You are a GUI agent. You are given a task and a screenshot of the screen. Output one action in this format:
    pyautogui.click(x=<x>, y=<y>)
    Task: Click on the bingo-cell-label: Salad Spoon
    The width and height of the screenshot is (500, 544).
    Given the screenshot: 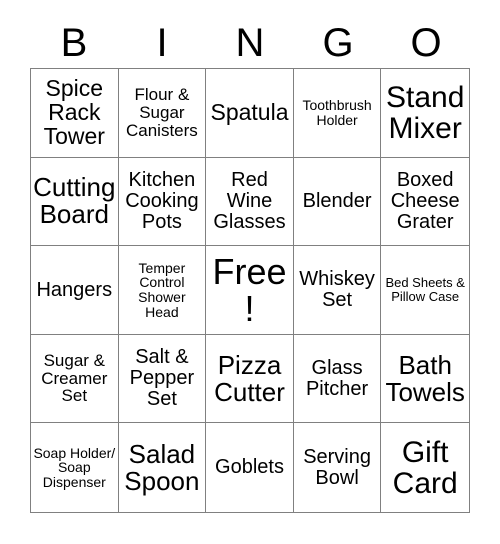 What is the action you would take?
    pyautogui.click(x=162, y=467)
    